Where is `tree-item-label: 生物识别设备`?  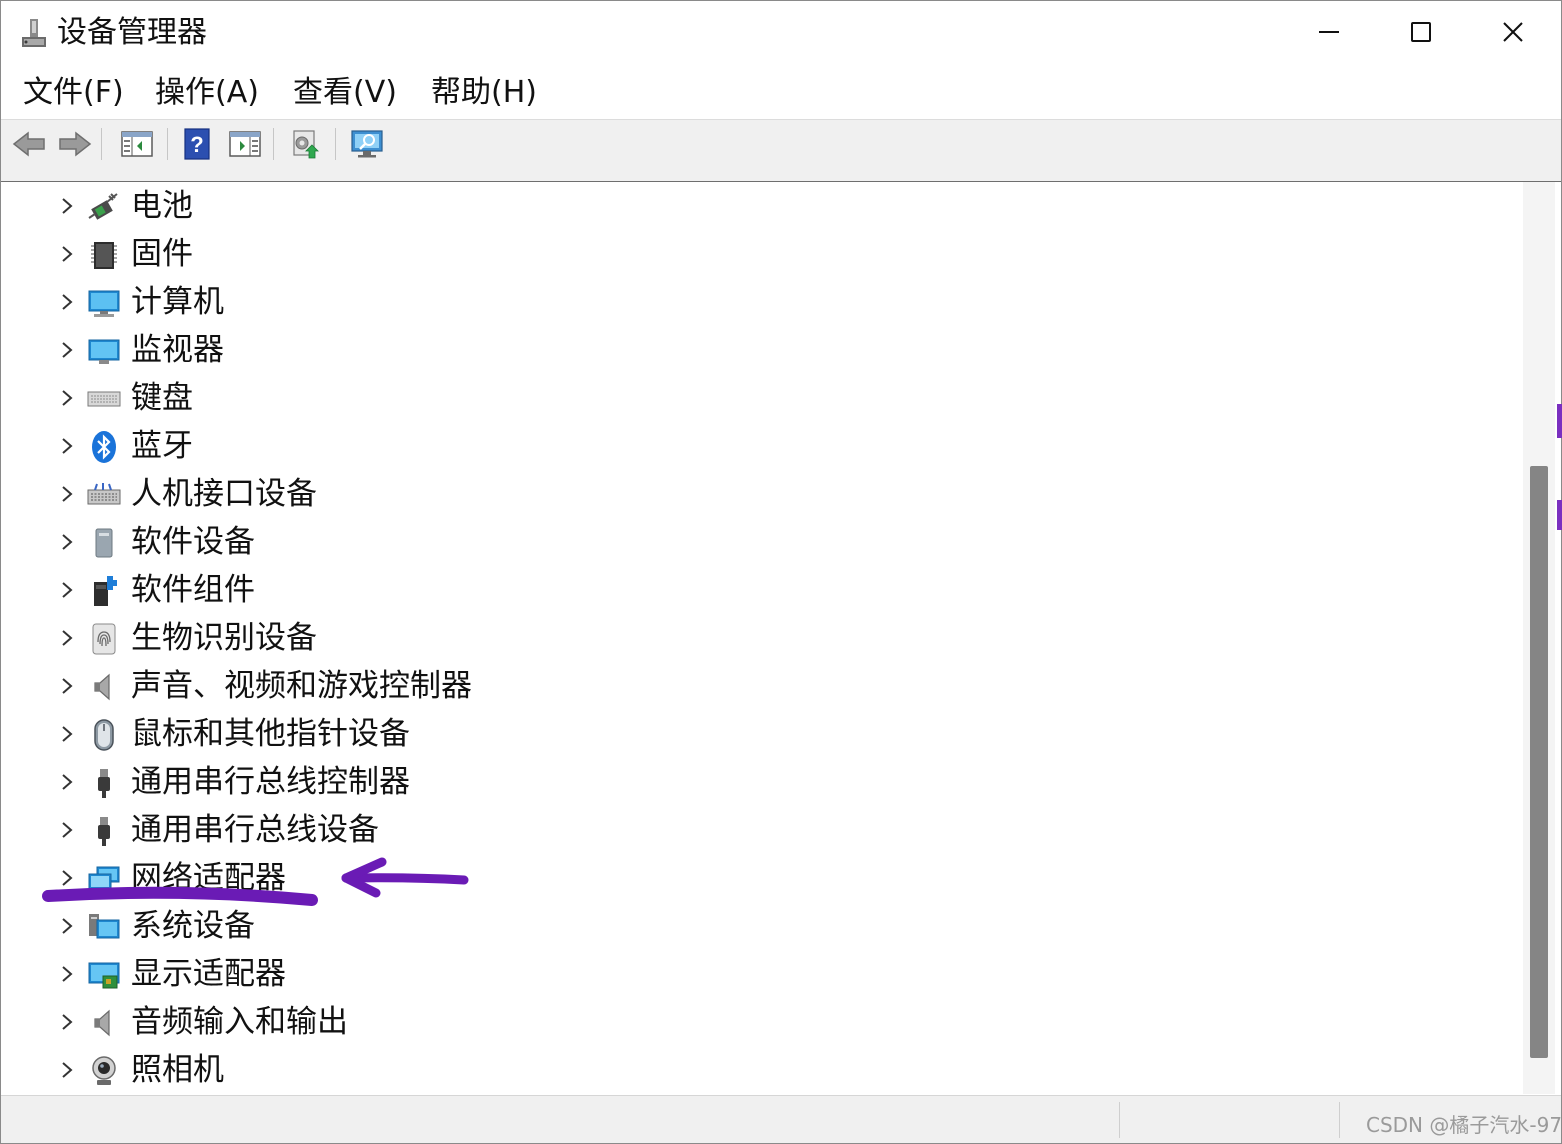
tree-item-label: 生物识别设备 is located at coordinates (224, 638).